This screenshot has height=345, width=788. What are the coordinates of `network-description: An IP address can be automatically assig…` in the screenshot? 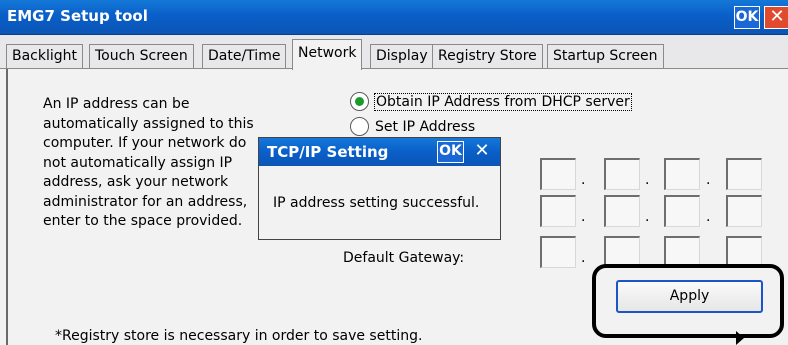 It's located at (158, 163).